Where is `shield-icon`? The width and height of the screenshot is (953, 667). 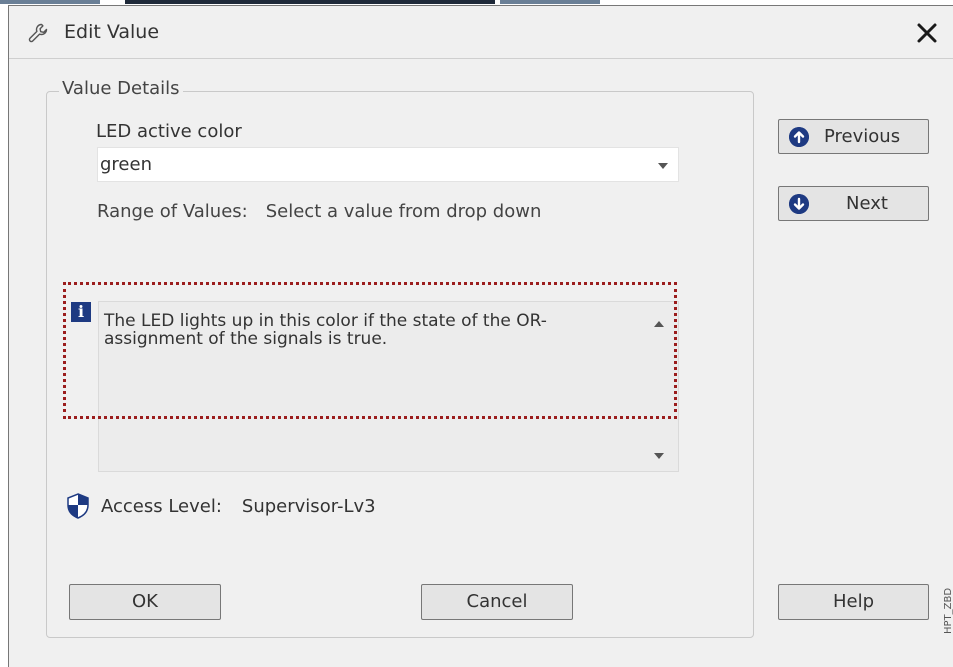 shield-icon is located at coordinates (78, 506).